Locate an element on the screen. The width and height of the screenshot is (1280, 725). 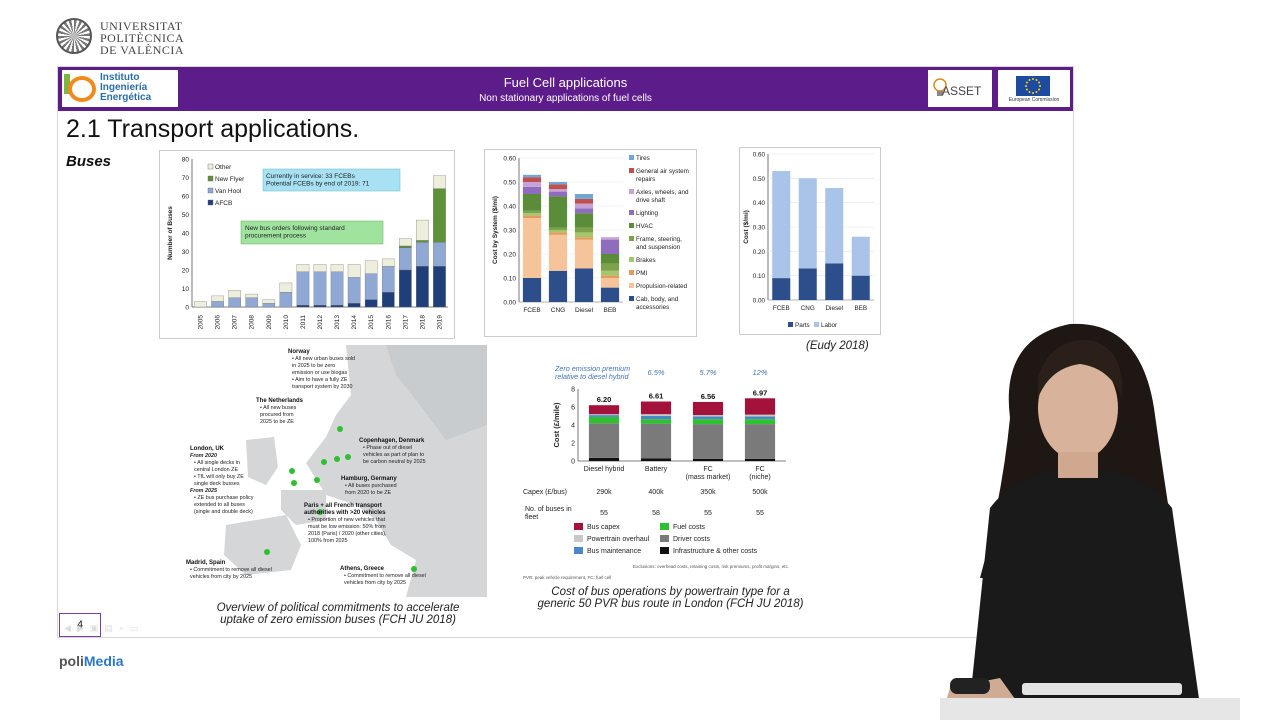
legend-label: accessories is located at coordinates (652, 307).